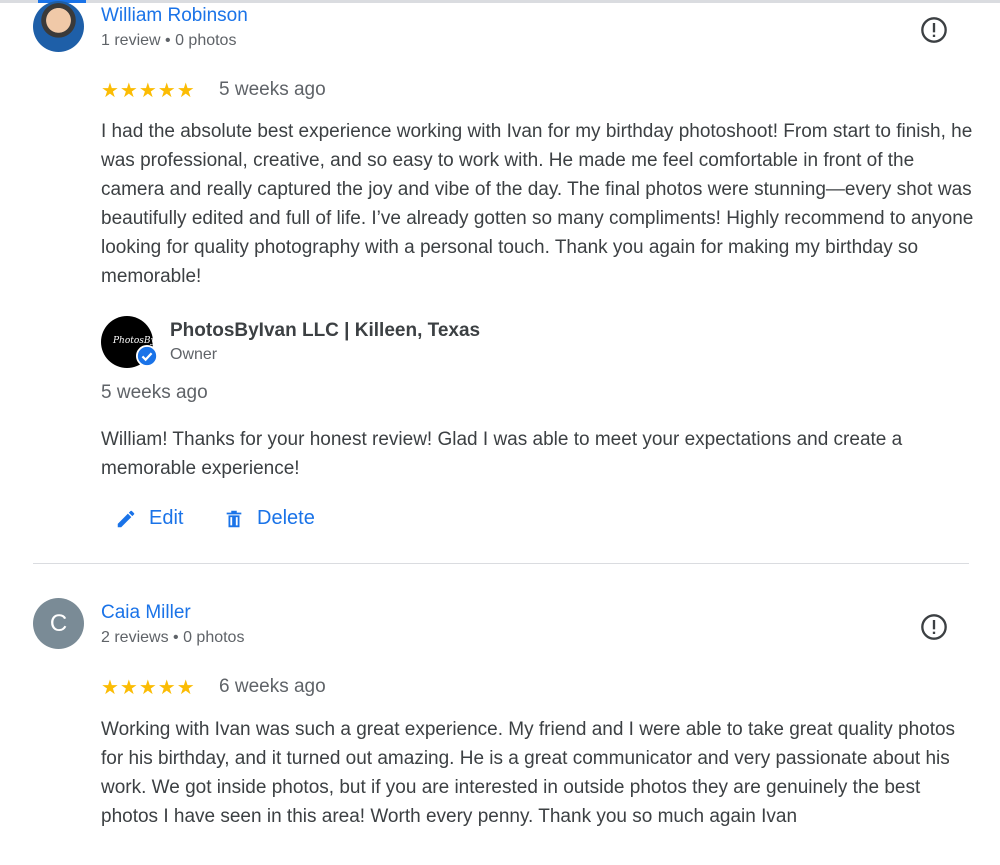 Image resolution: width=1000 pixels, height=865 pixels. What do you see at coordinates (286, 518) in the screenshot?
I see `delete-label: Delete` at bounding box center [286, 518].